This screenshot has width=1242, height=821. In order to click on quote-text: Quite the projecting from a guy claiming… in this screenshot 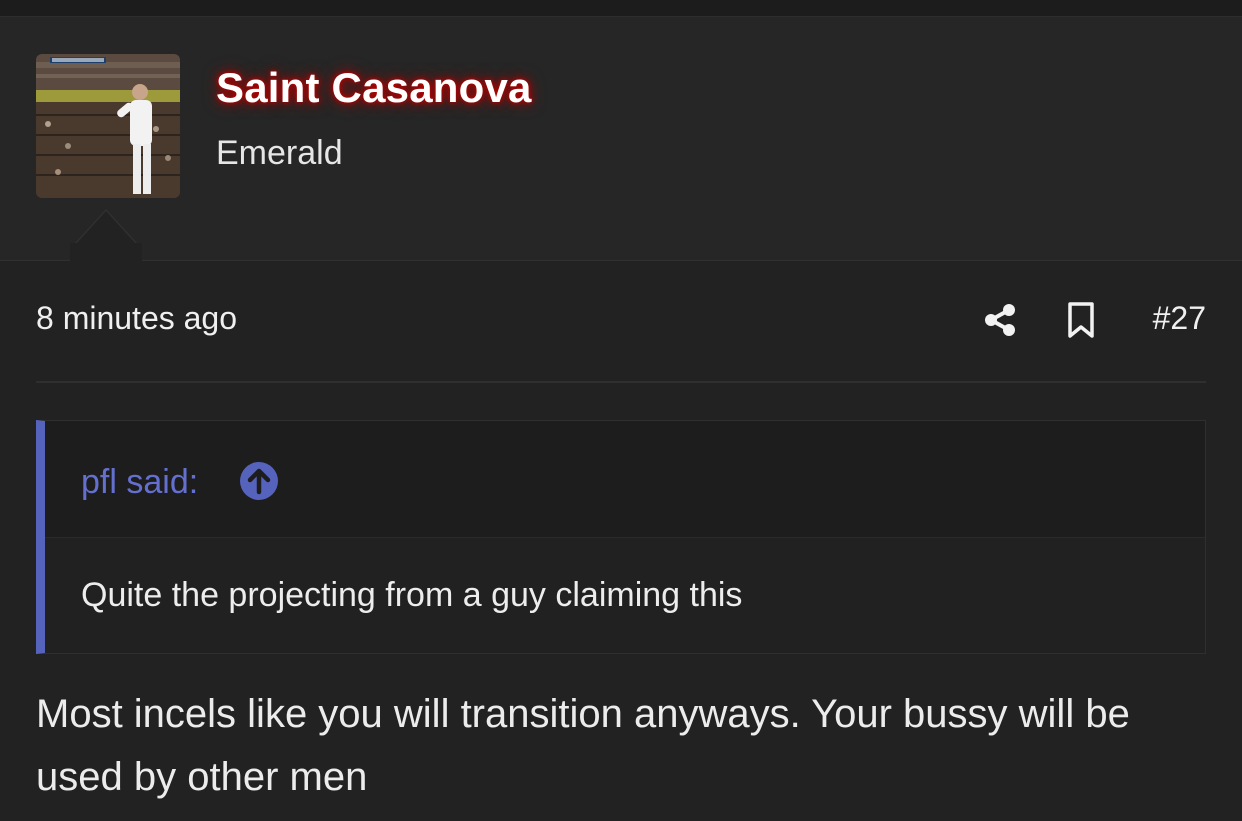, I will do `click(412, 595)`.